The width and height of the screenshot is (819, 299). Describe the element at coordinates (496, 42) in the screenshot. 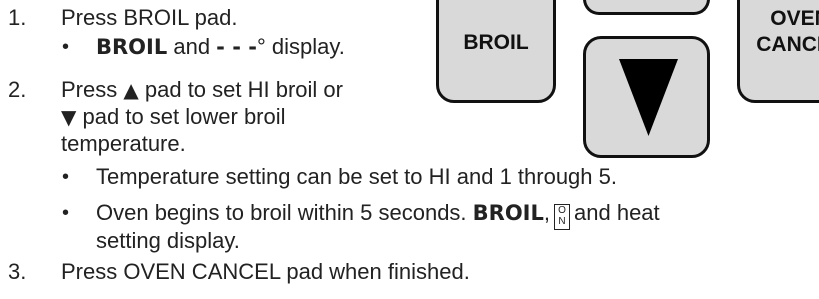

I see `broil-pad-label: BROIL` at that location.